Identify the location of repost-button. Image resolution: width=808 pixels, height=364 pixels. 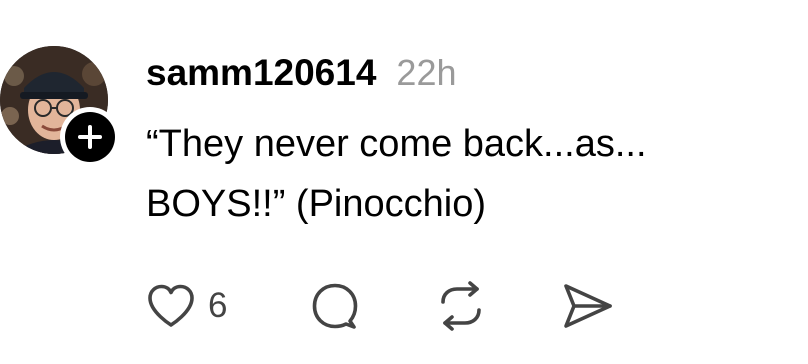
(461, 306).